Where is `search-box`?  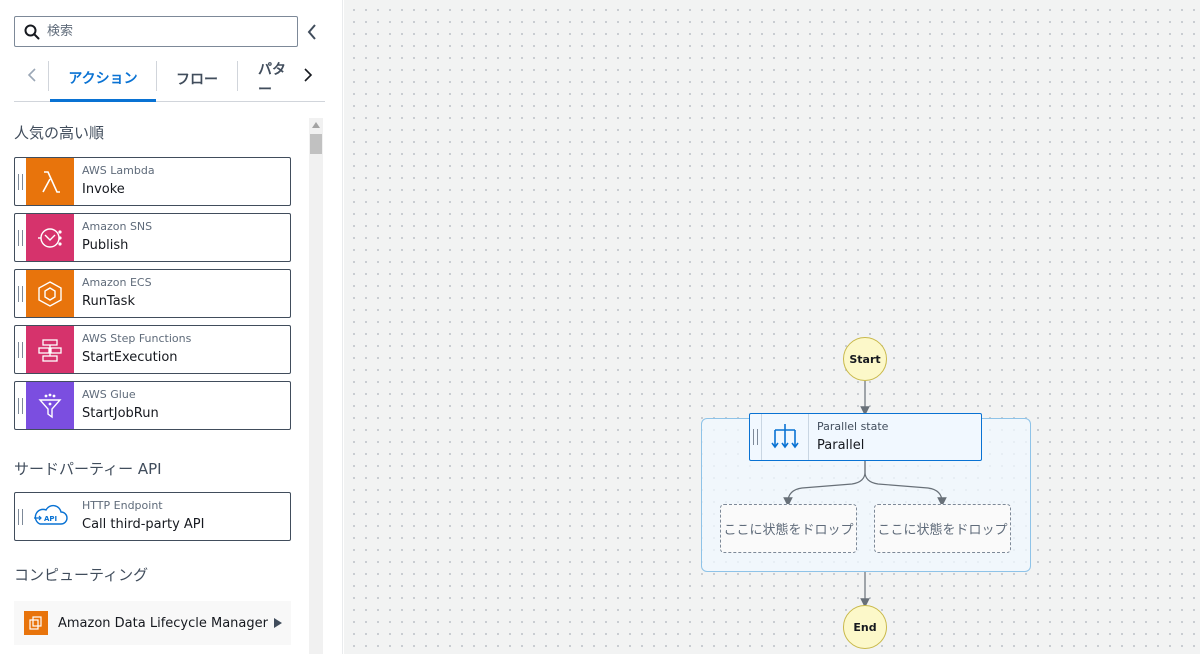
search-box is located at coordinates (156, 31).